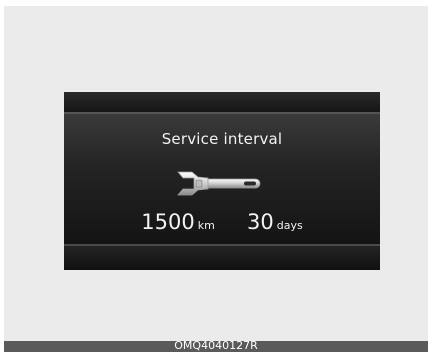 Image resolution: width=430 pixels, height=352 pixels. I want to click on service-interval-values: 1500 km 30 days, so click(222, 222).